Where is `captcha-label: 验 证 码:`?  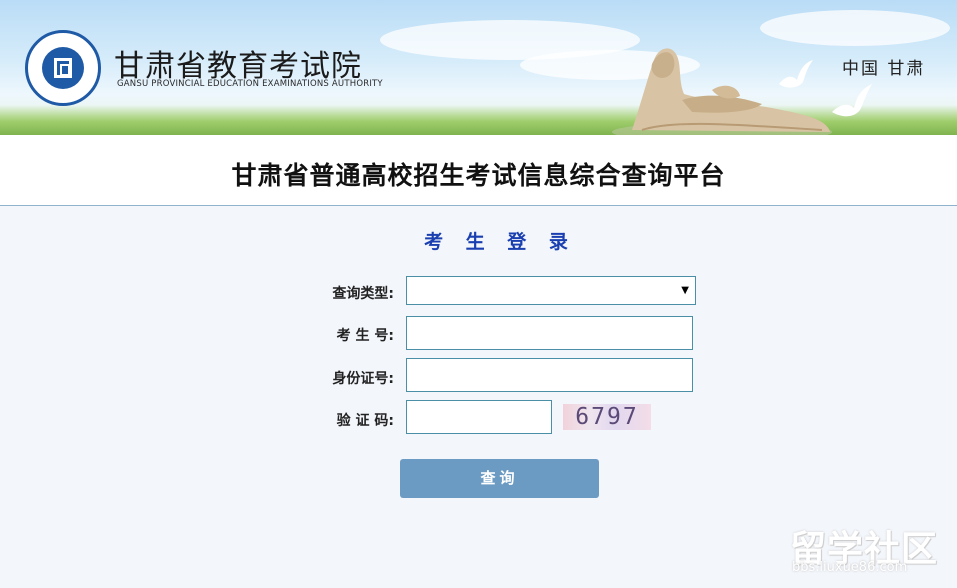 captcha-label: 验 证 码: is located at coordinates (365, 421).